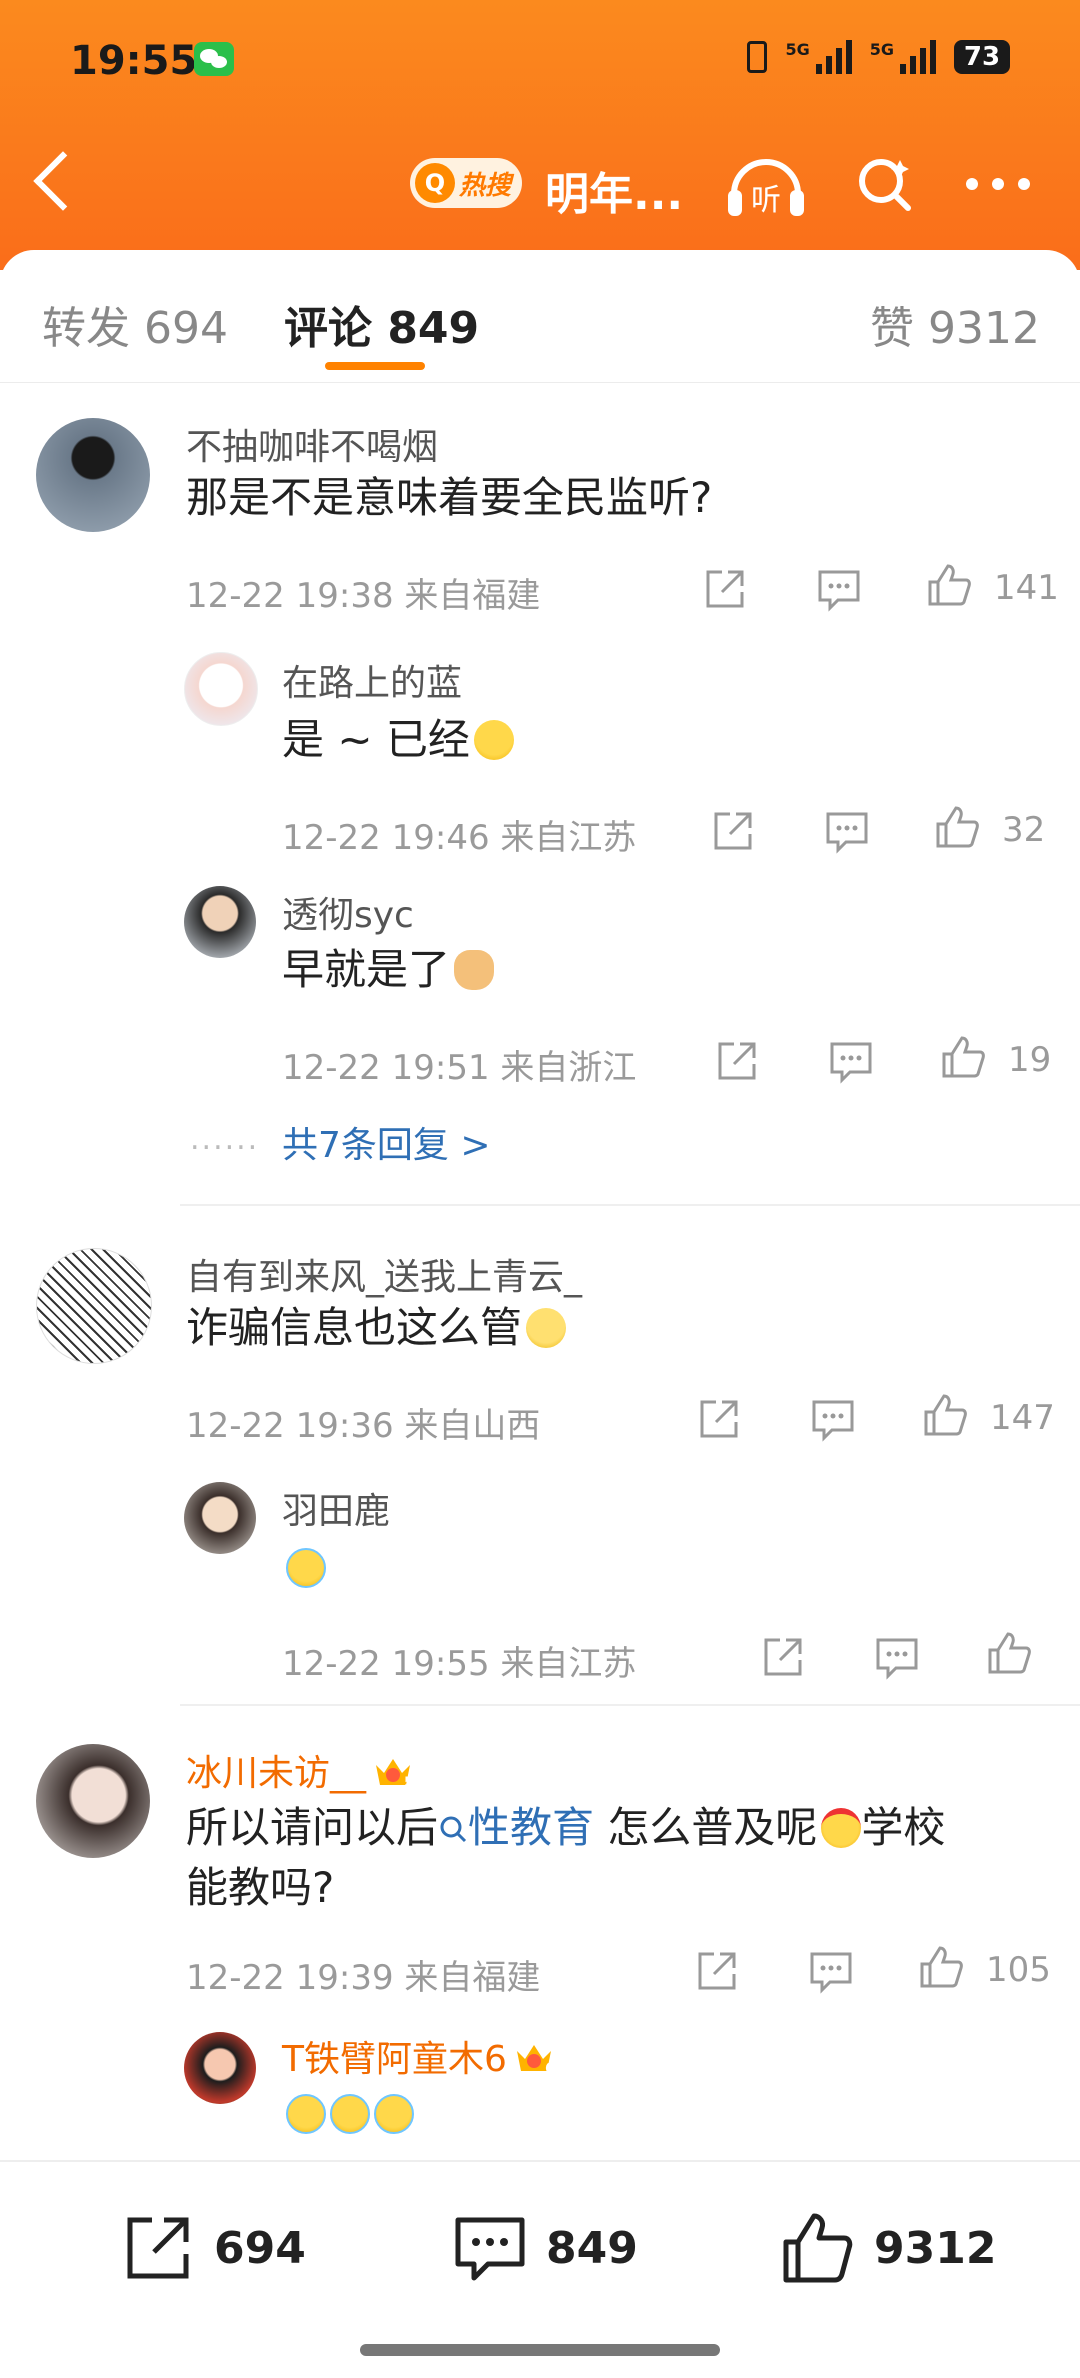  What do you see at coordinates (998, 184) in the screenshot?
I see `more-icon` at bounding box center [998, 184].